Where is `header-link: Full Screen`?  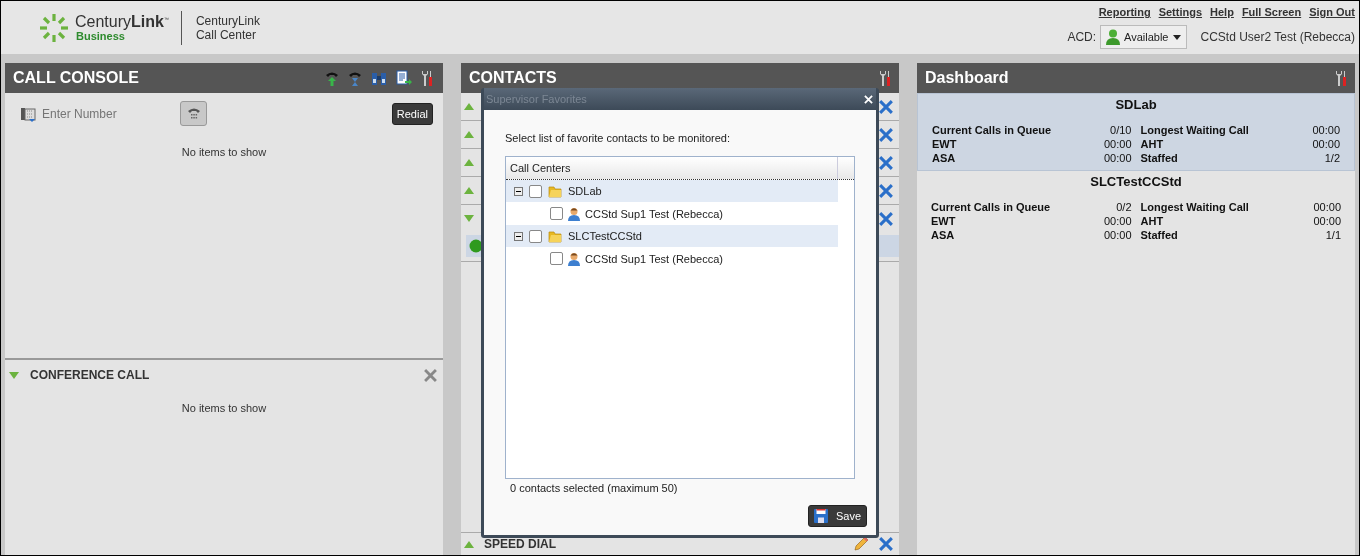 header-link: Full Screen is located at coordinates (1271, 12).